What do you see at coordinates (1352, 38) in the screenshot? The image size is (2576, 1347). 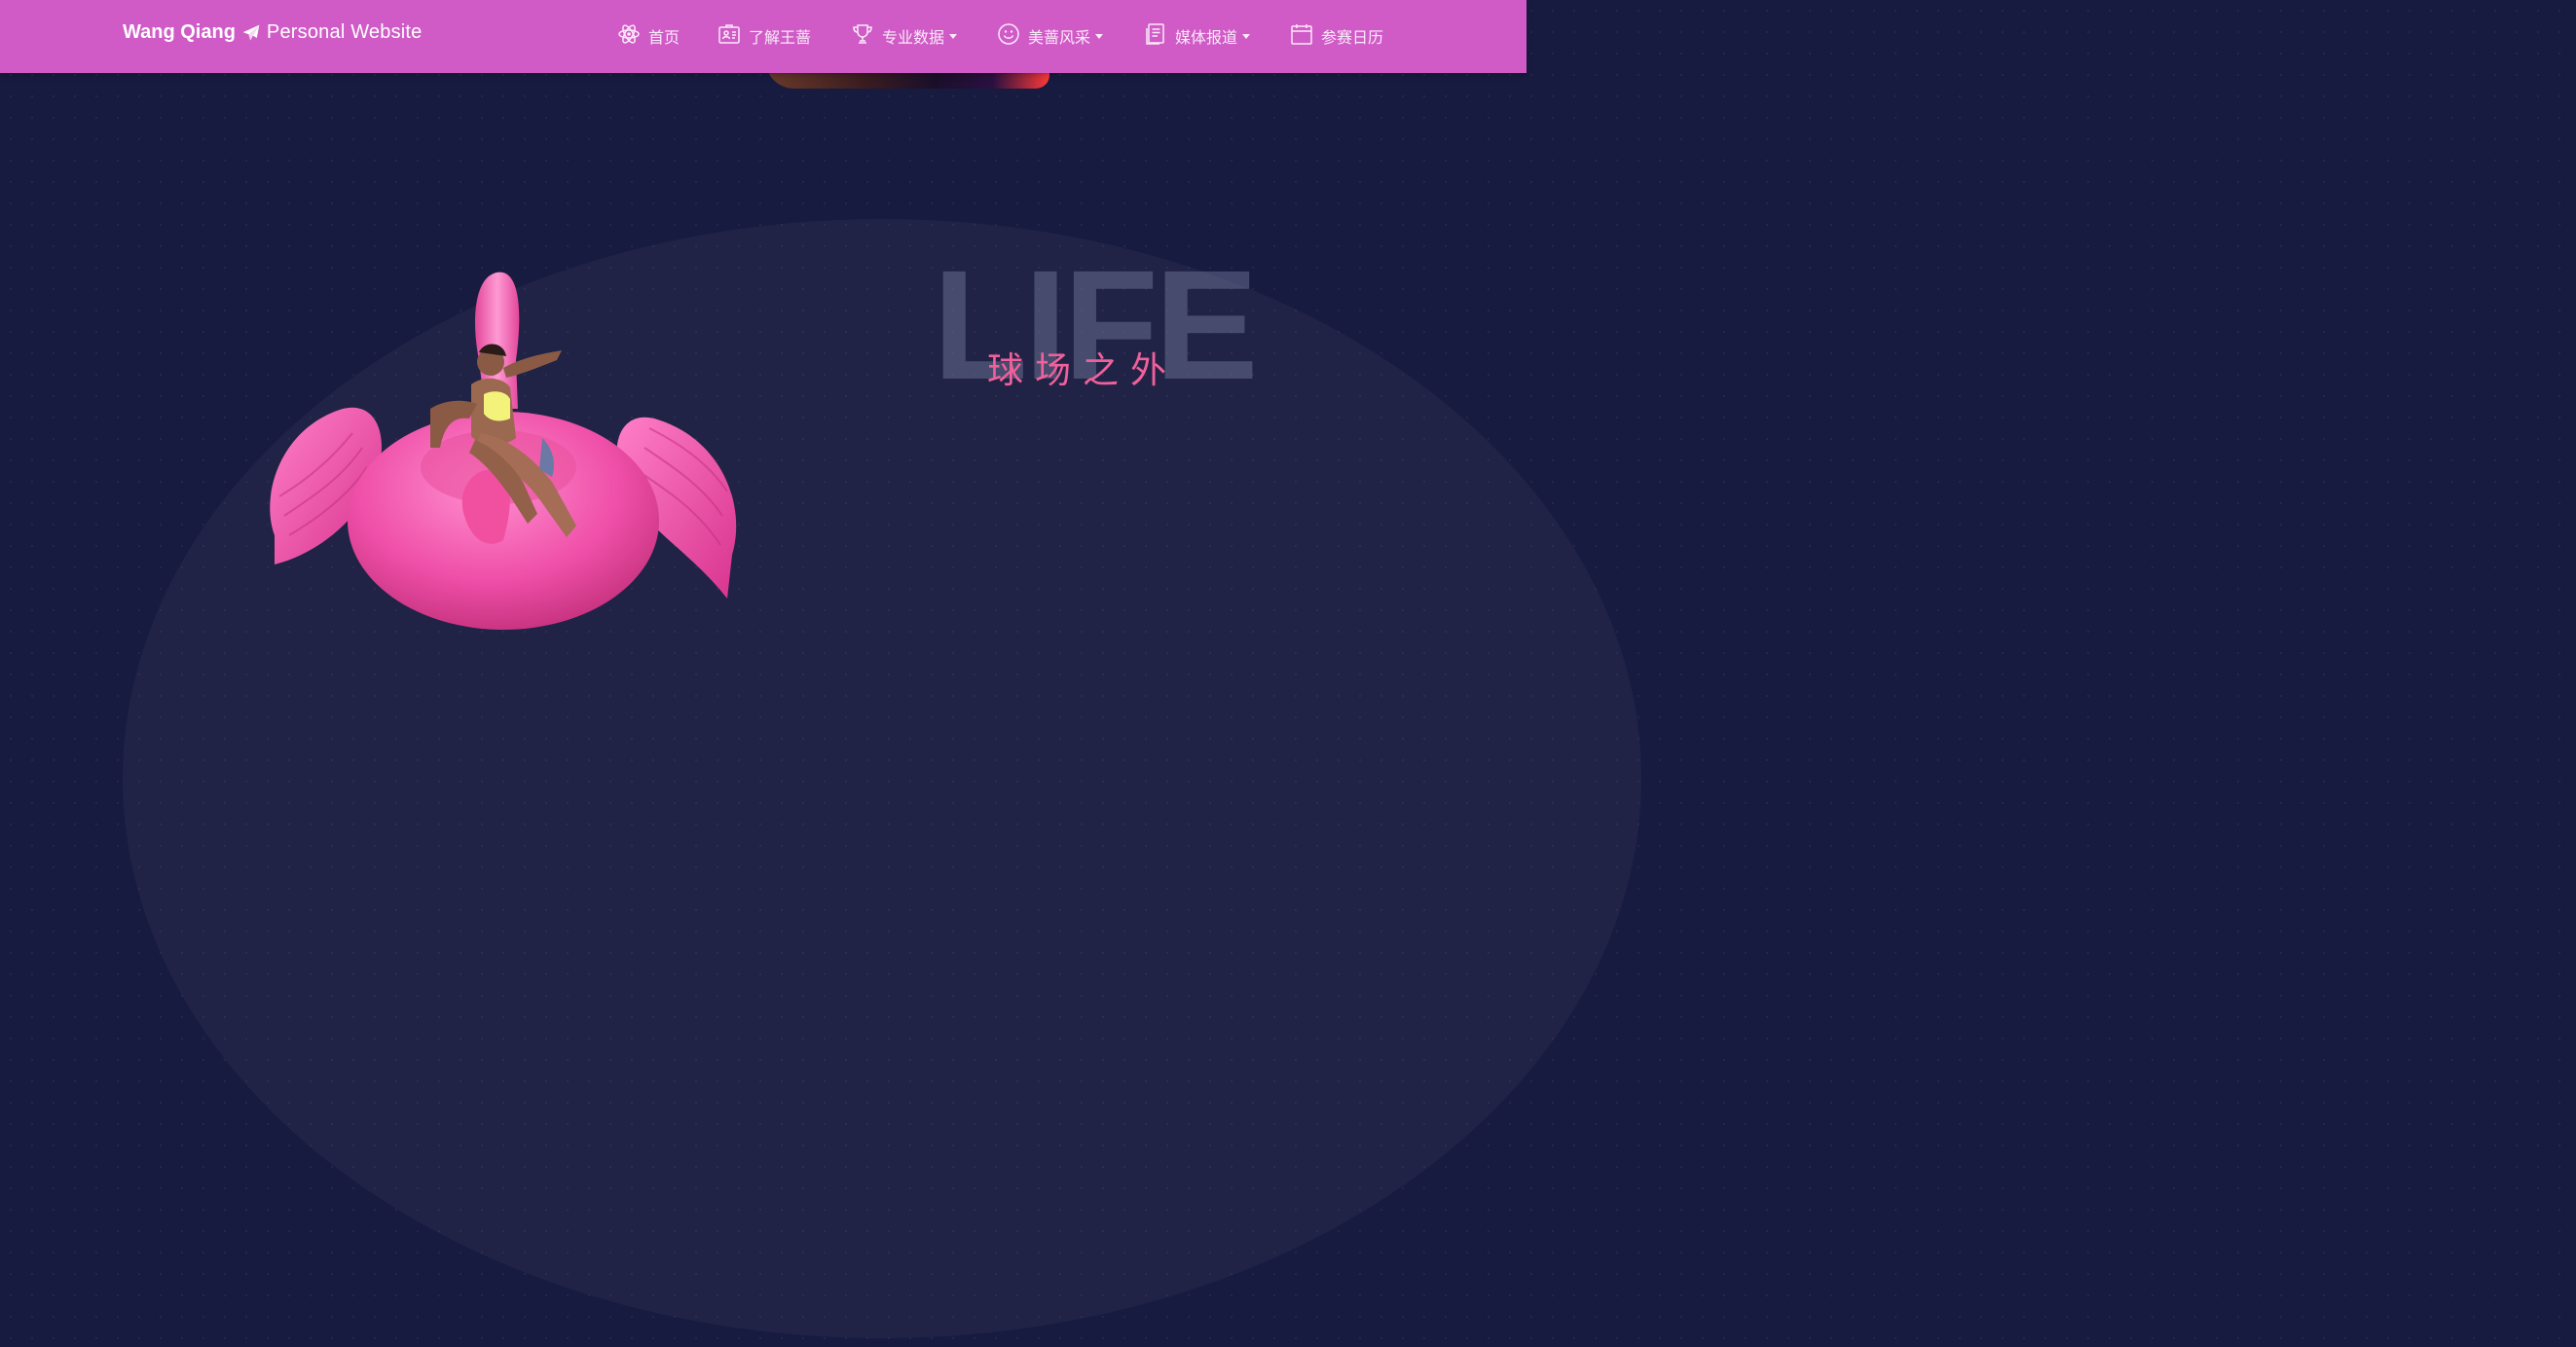 I see `nav-item-label: 参赛日历` at bounding box center [1352, 38].